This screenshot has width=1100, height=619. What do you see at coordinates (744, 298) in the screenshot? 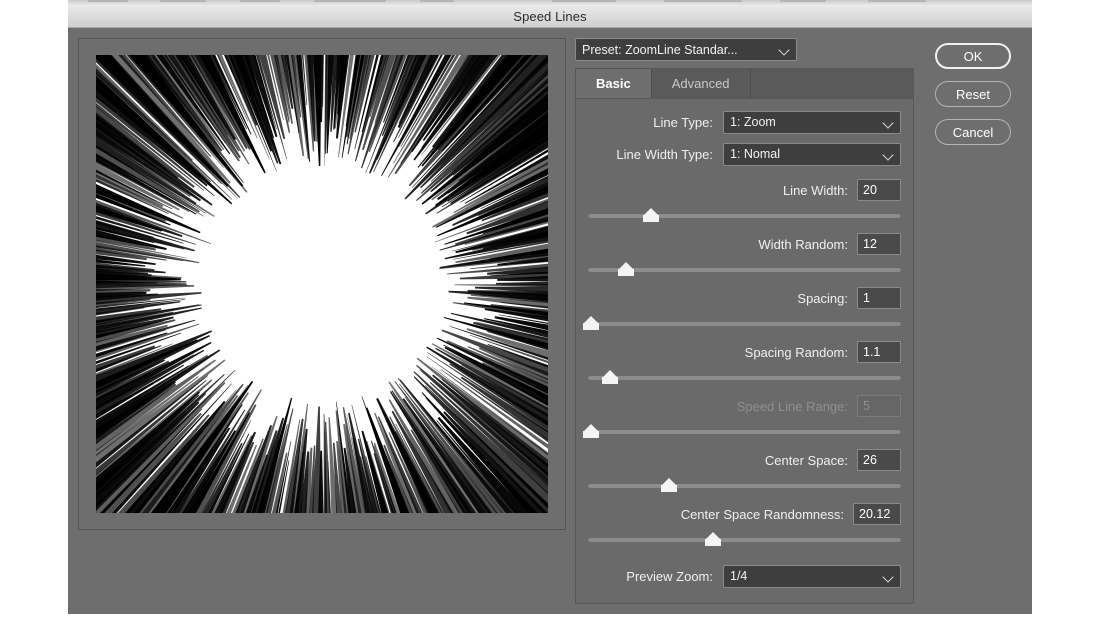
I see `slider-header-2: Spacing: 1` at bounding box center [744, 298].